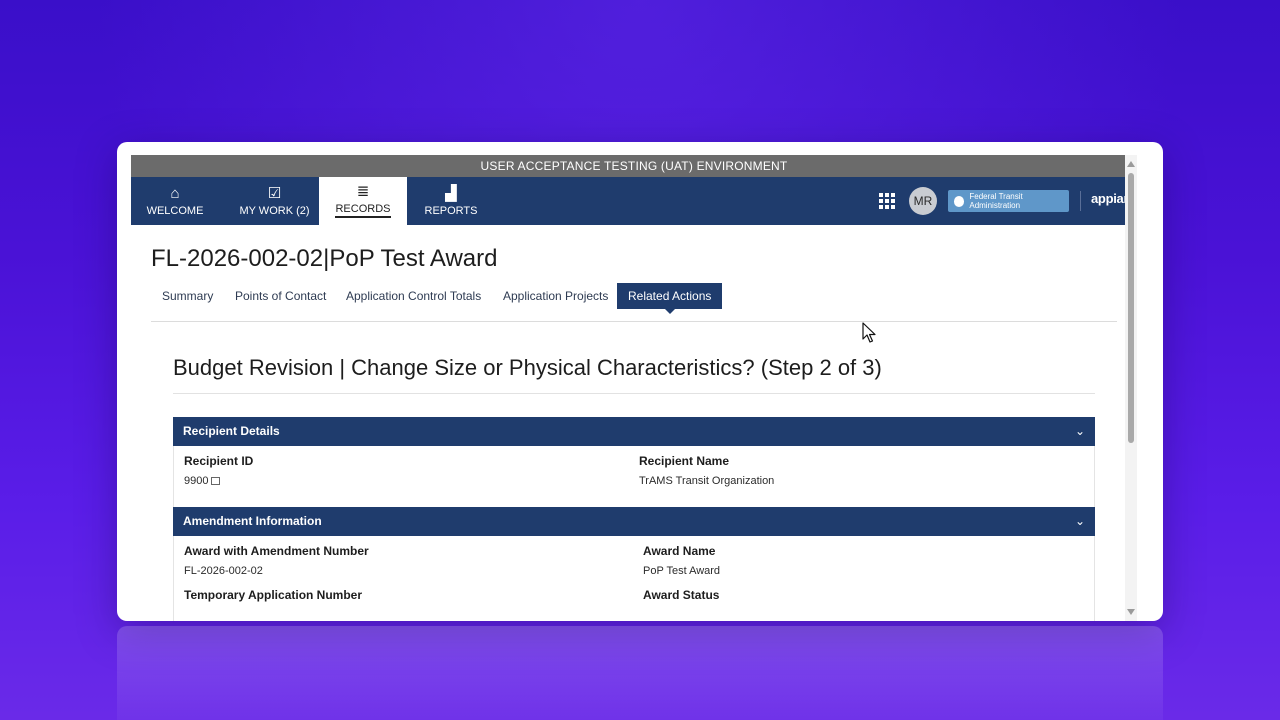 The height and width of the screenshot is (720, 1280). I want to click on nav-tab-reports: ▟ REPORTS, so click(451, 201).